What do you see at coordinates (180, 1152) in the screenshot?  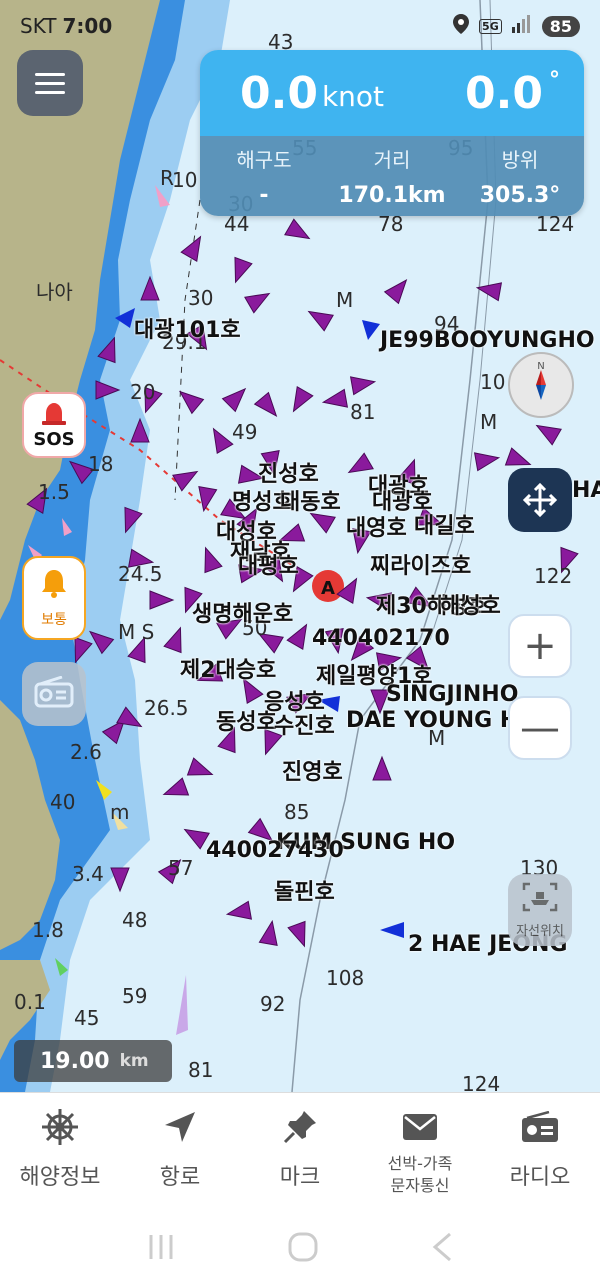 I see `tab-route: 항로` at bounding box center [180, 1152].